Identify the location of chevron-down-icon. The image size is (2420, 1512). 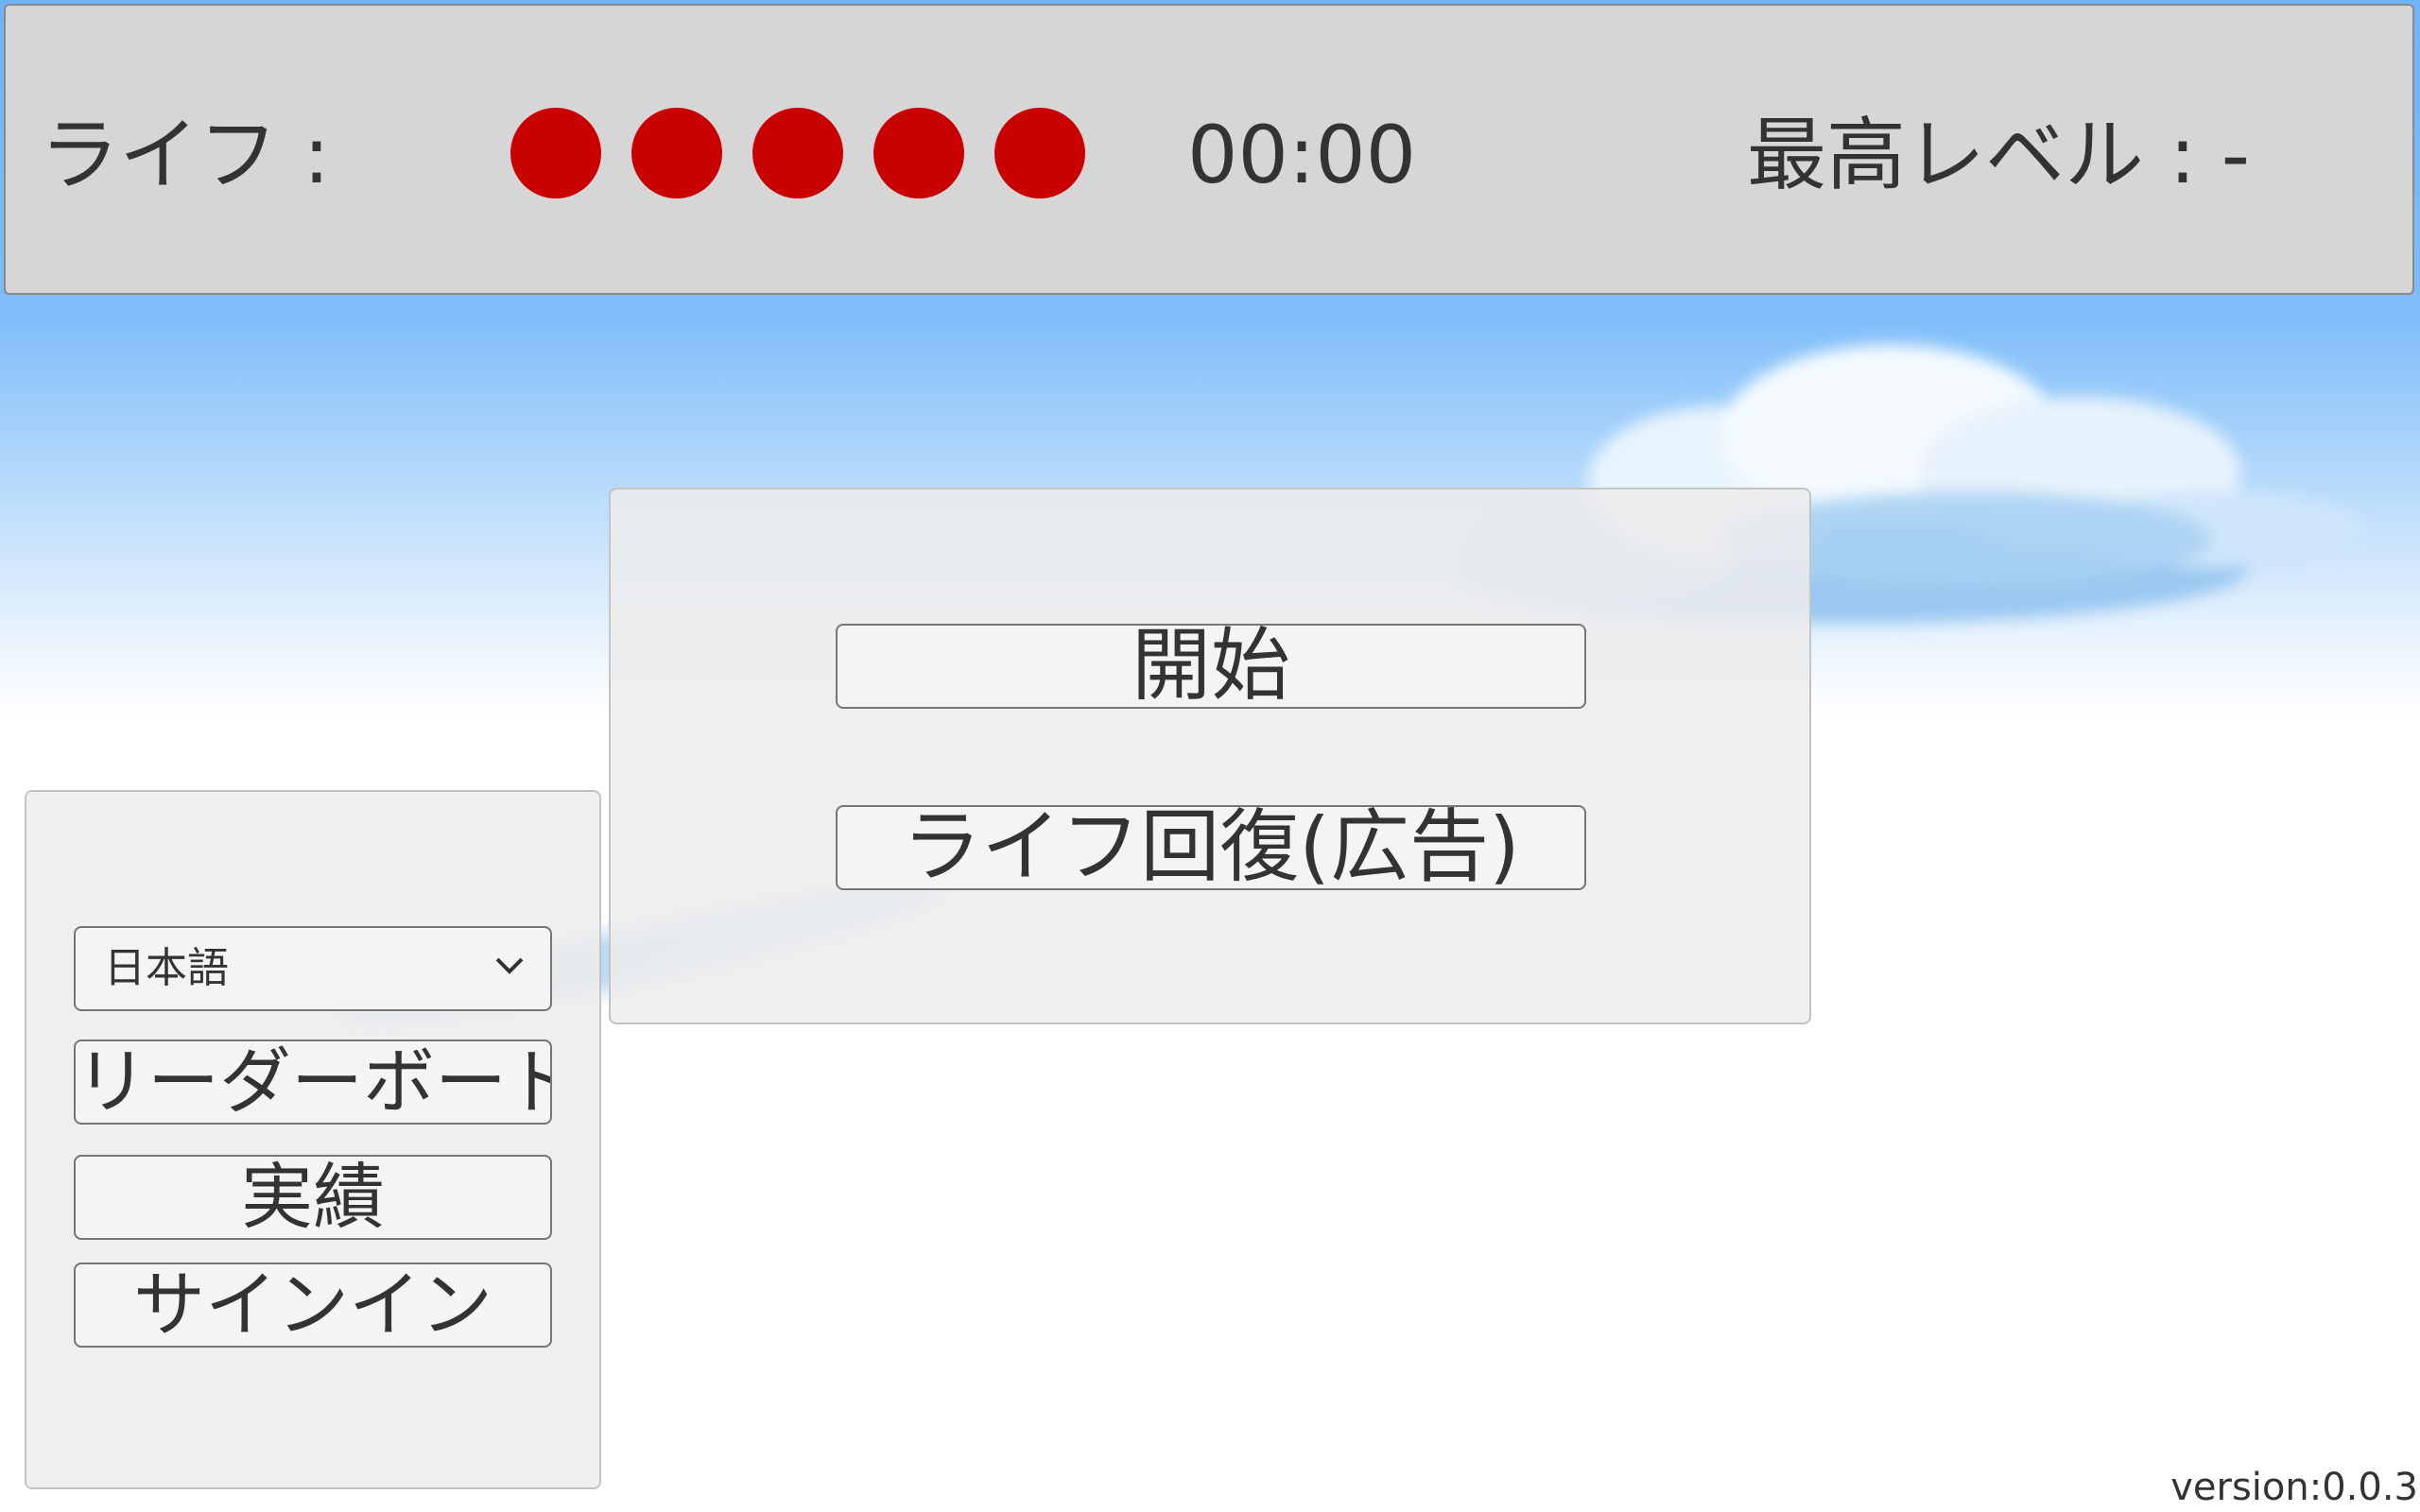
(509, 965).